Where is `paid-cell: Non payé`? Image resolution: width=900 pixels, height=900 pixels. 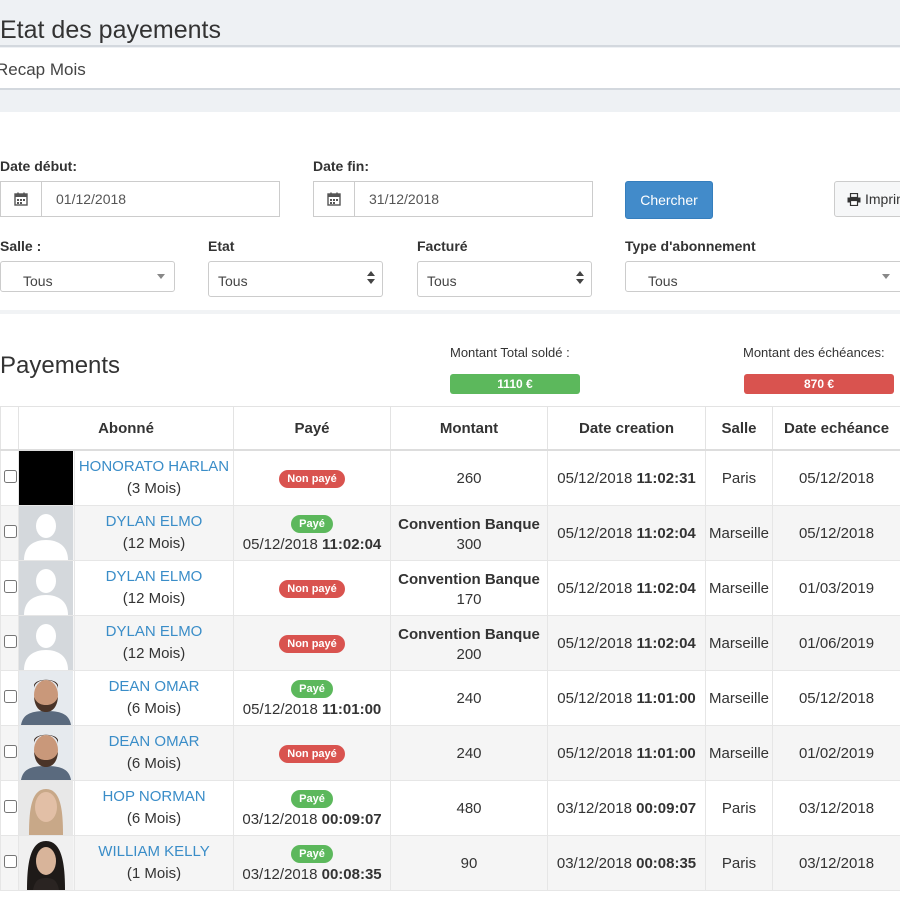 paid-cell: Non payé is located at coordinates (312, 477).